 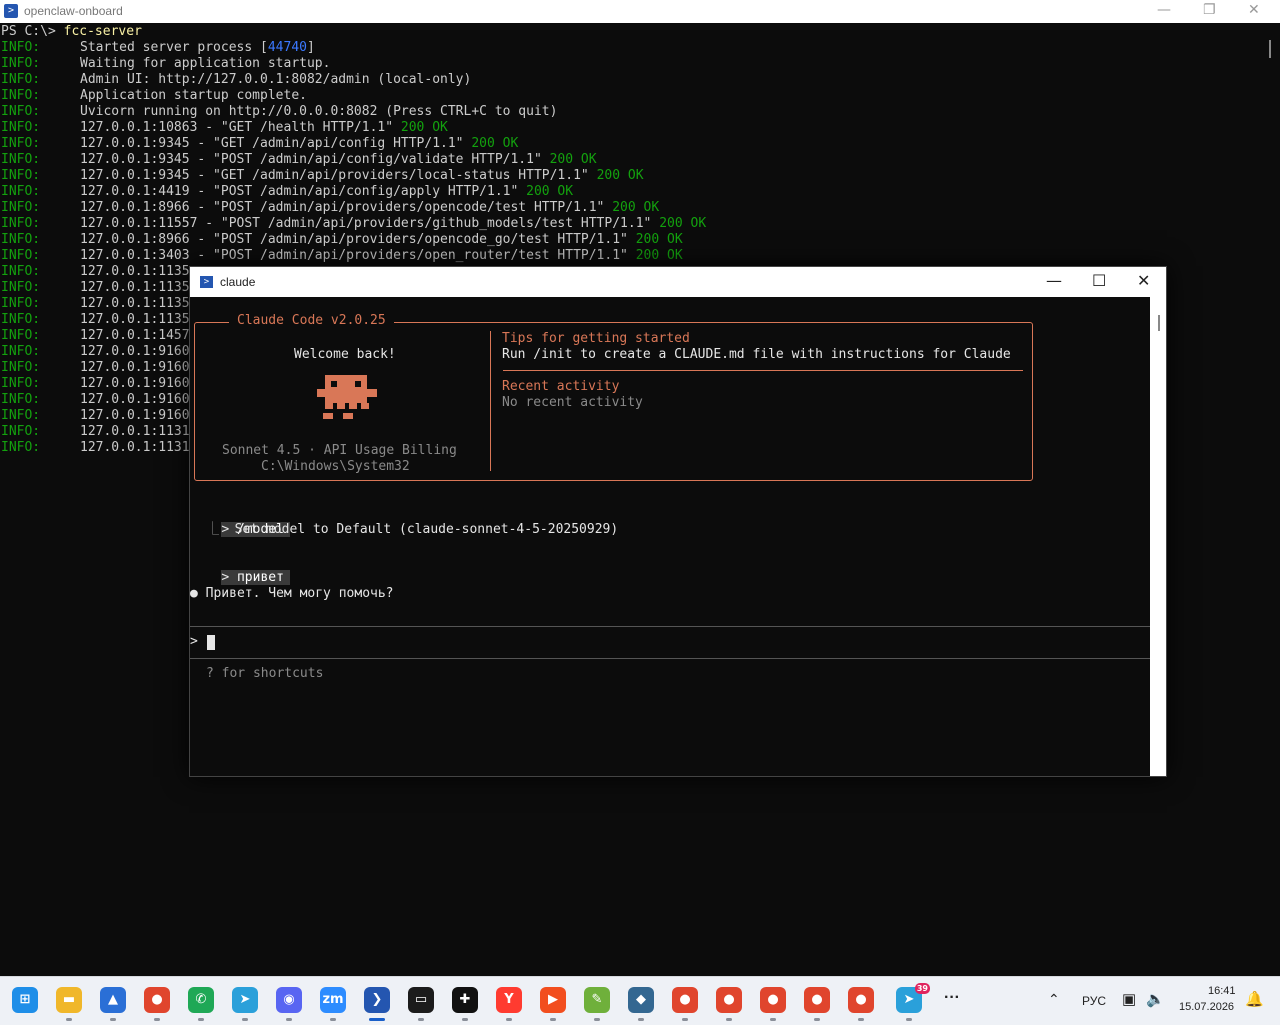 What do you see at coordinates (553, 1000) in the screenshot?
I see `media-player-icon: ▶` at bounding box center [553, 1000].